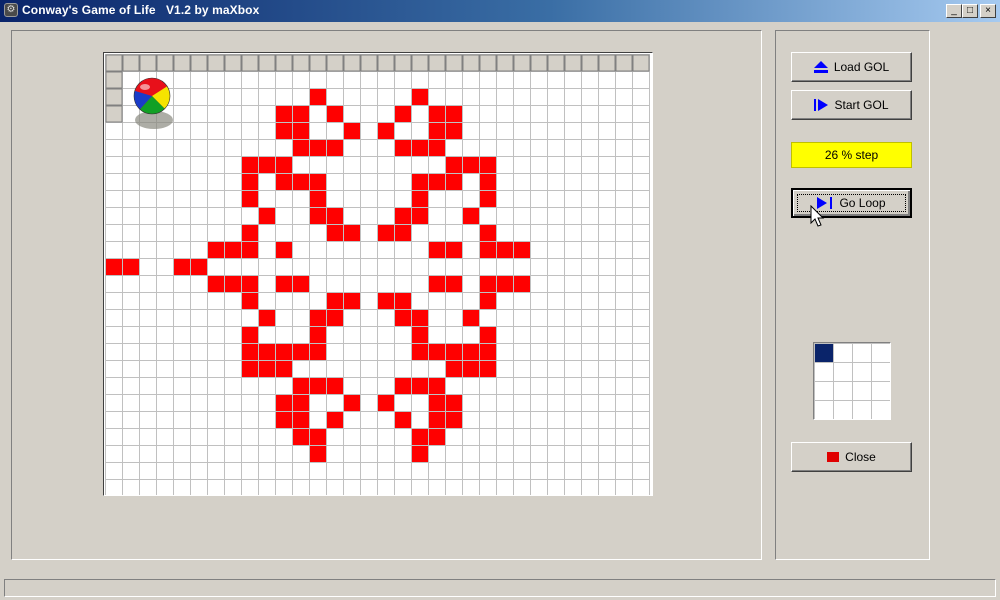 The width and height of the screenshot is (1000, 600). I want to click on mini-grid, so click(852, 381).